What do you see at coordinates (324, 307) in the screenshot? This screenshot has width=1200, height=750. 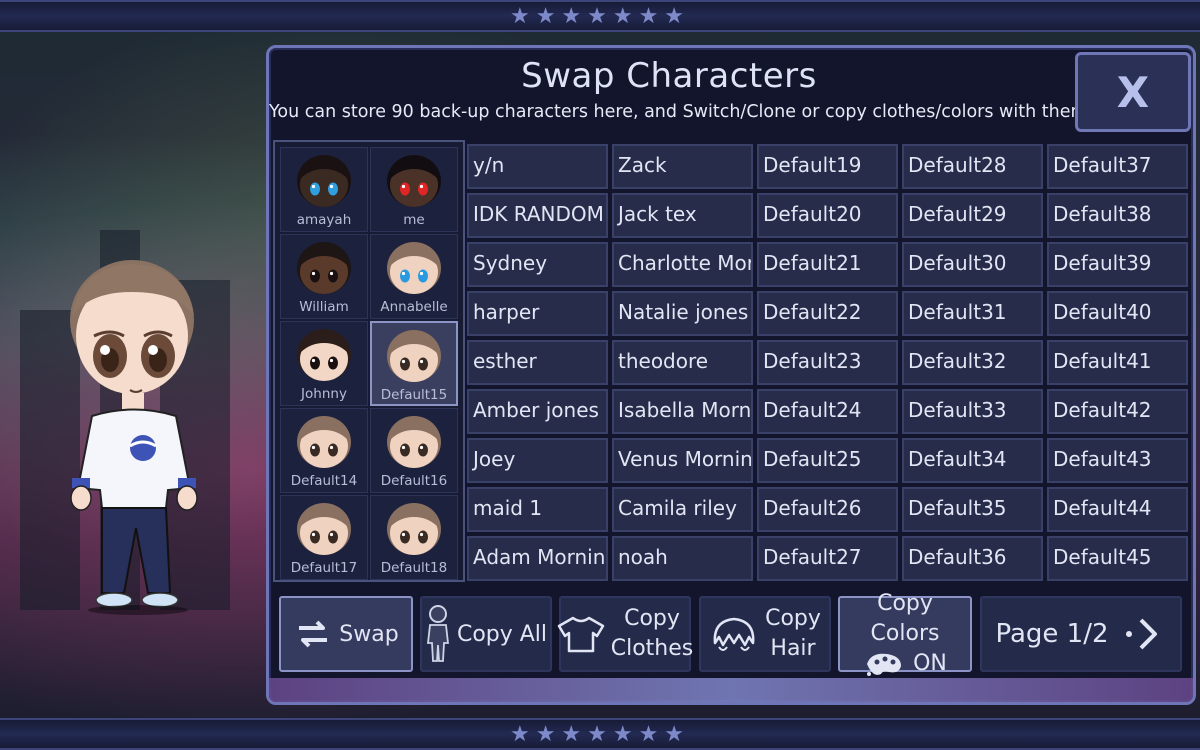 I see `slot-name: William` at bounding box center [324, 307].